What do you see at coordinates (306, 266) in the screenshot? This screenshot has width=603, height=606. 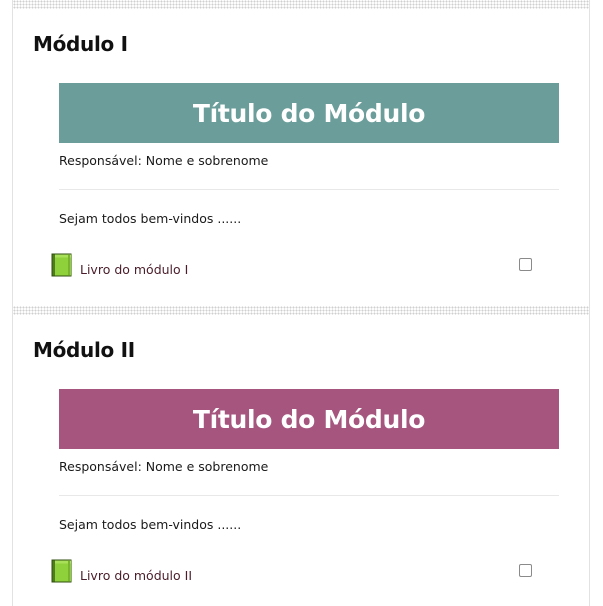 I see `activity-book: Livro do módulo I` at bounding box center [306, 266].